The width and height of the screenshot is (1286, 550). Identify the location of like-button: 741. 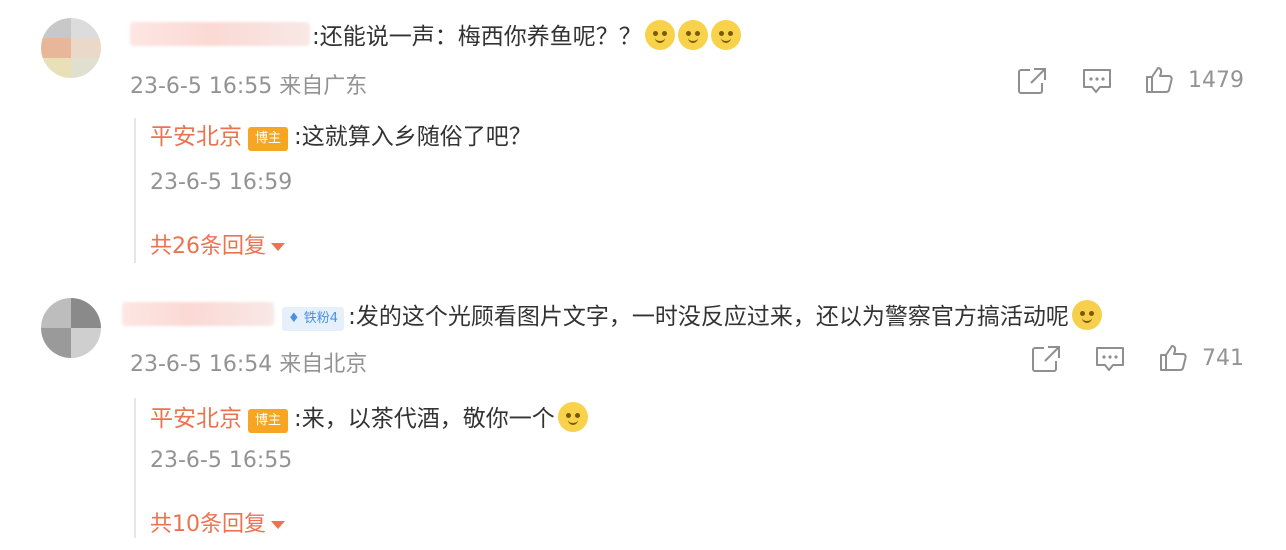
(1201, 358).